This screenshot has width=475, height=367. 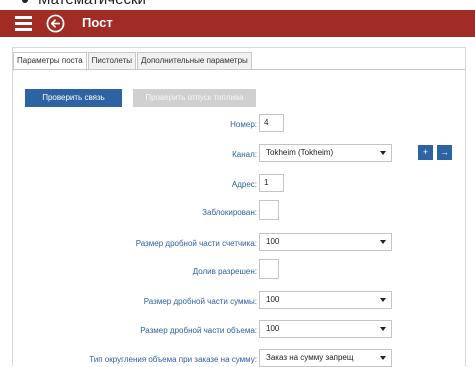 I want to click on tab-additional-parameters: Дополнительные параметры, so click(x=194, y=61).